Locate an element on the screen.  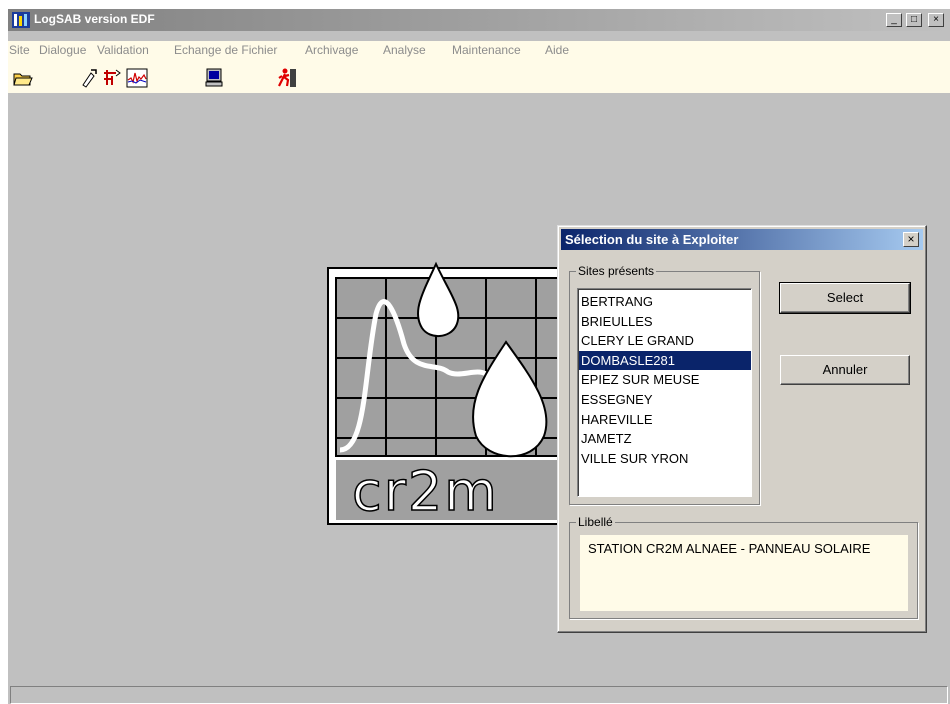
libelle-group-label: Libellé is located at coordinates (595, 522).